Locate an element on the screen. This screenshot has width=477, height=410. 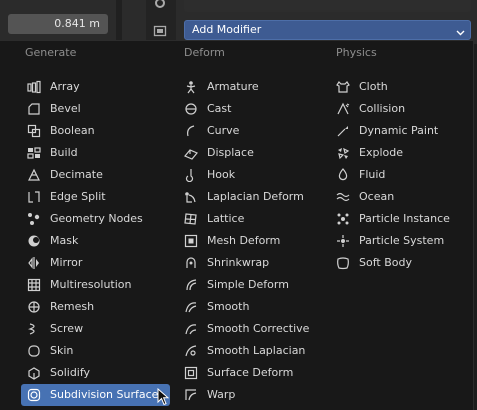
menu-item-label: Lattice is located at coordinates (226, 218).